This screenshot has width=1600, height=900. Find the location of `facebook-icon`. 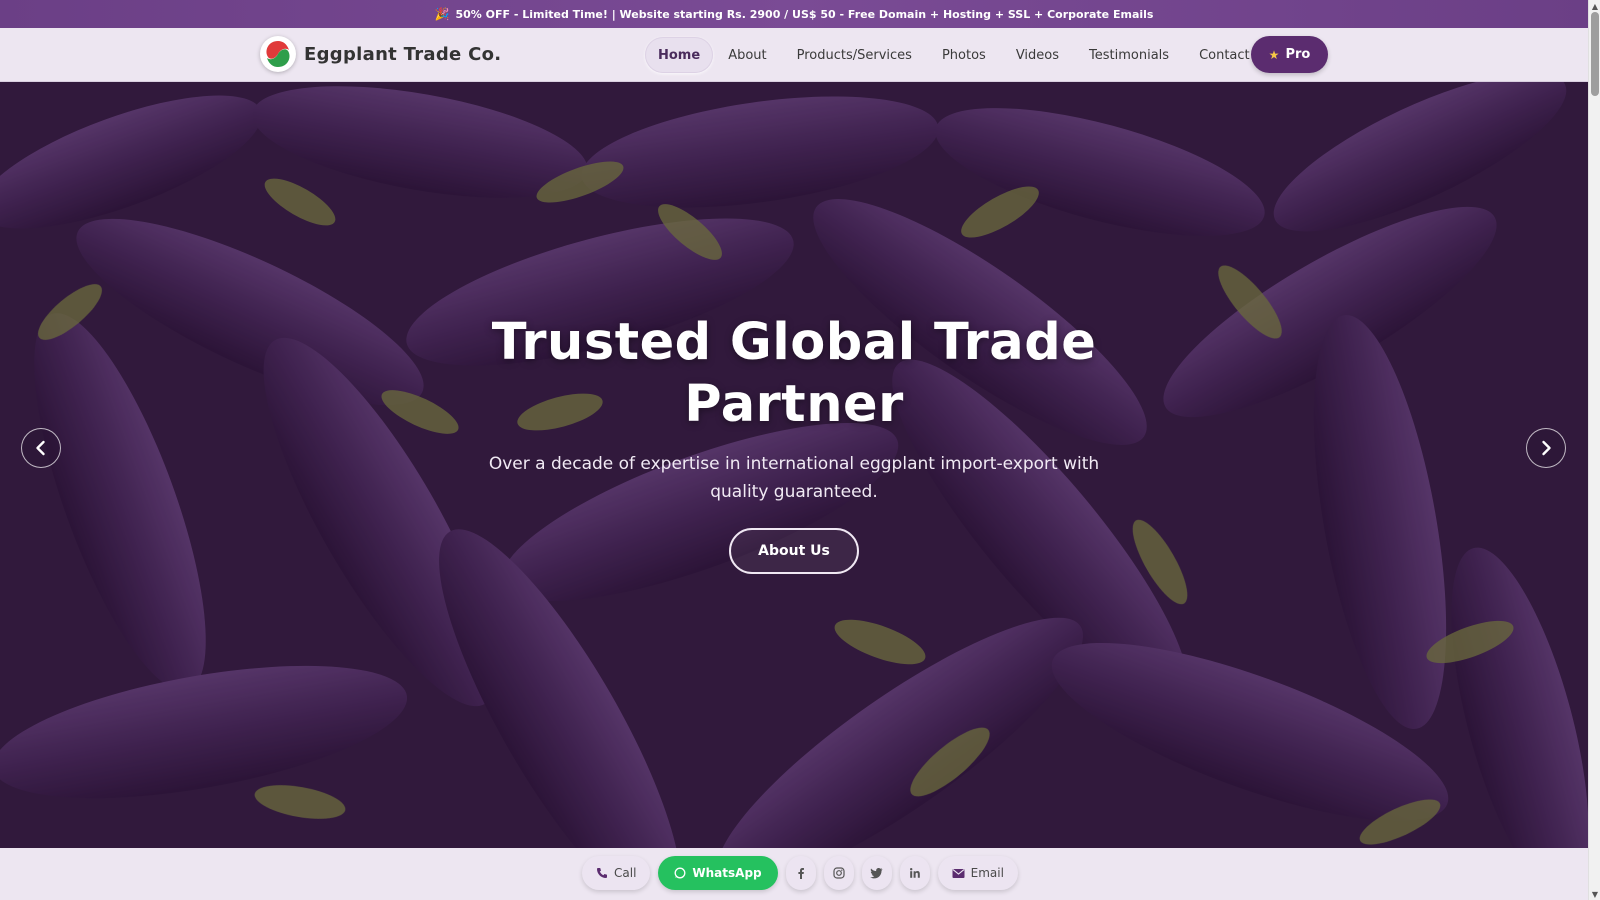

facebook-icon is located at coordinates (801, 873).